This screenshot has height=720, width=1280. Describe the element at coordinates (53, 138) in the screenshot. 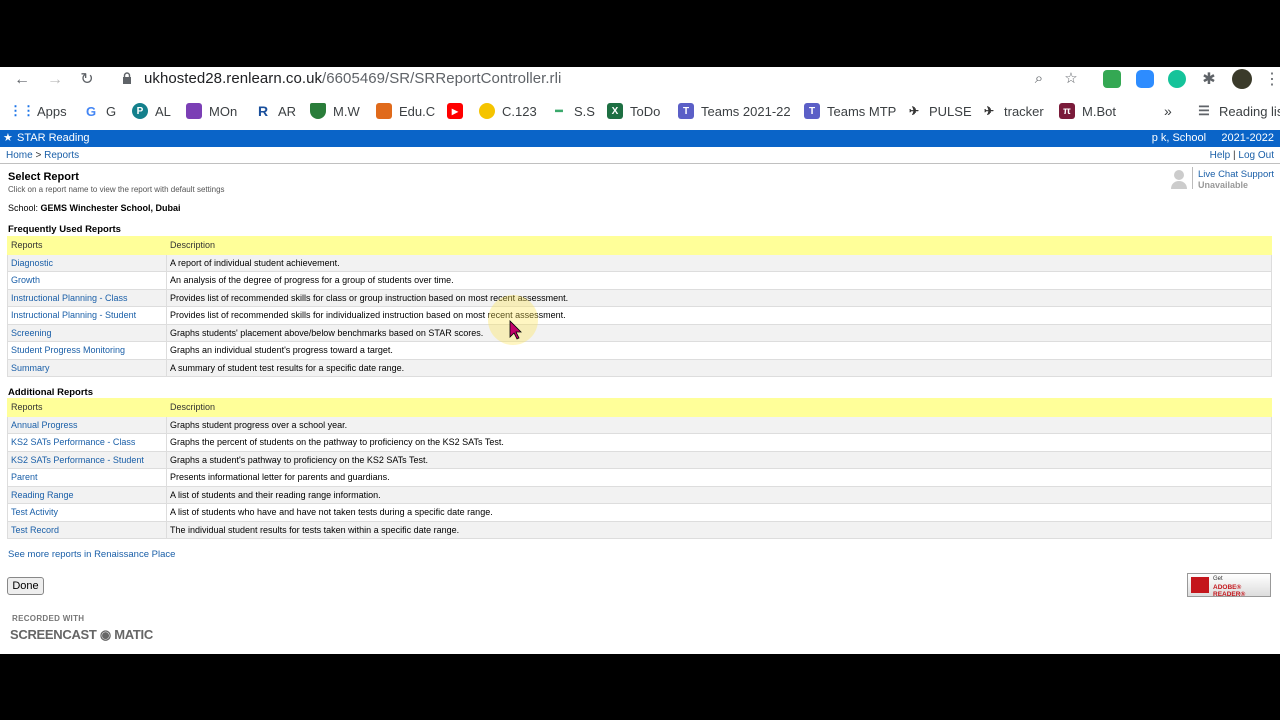

I see `app-name: STAR Reading` at that location.